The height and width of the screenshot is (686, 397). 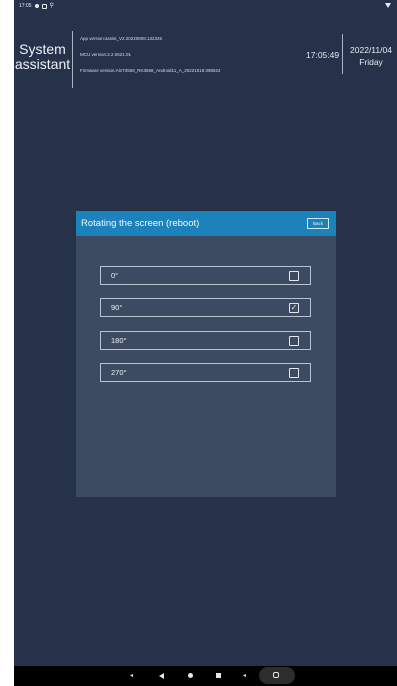 I want to click on header-divider-left, so click(x=72, y=59).